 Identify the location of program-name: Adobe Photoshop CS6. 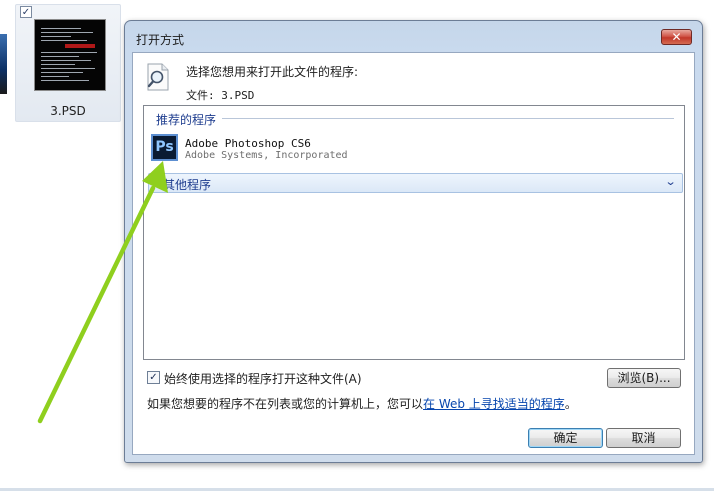
(248, 143).